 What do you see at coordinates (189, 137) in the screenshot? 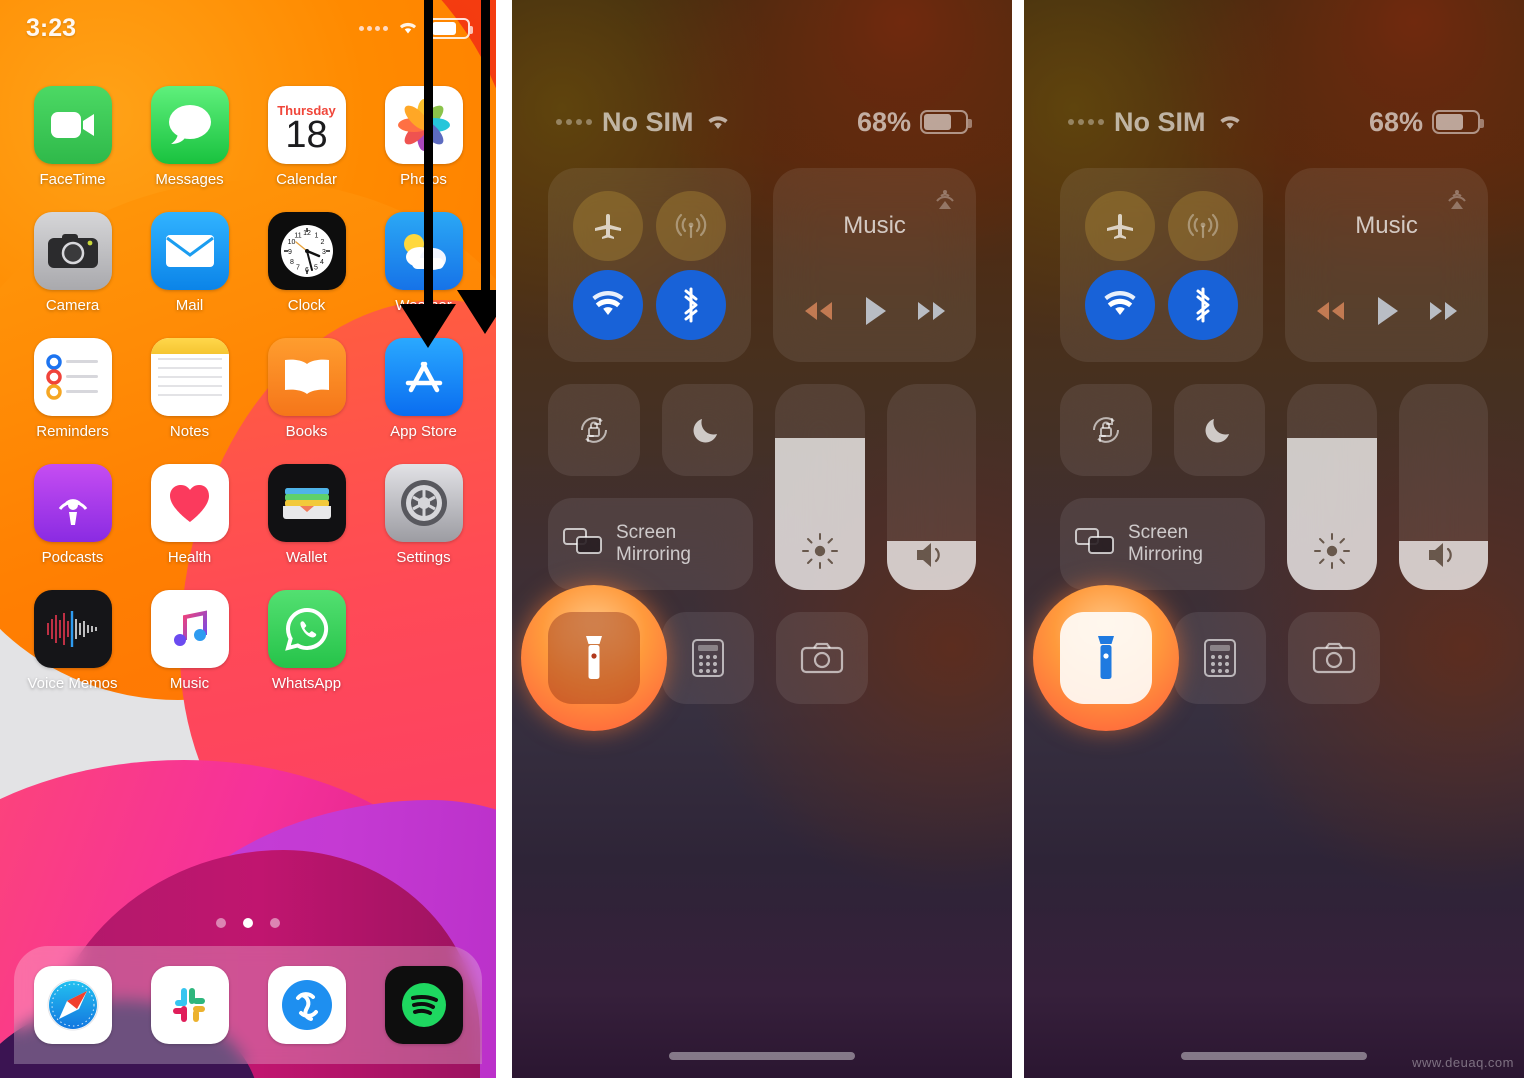
I see `app-messages: Messages` at bounding box center [189, 137].